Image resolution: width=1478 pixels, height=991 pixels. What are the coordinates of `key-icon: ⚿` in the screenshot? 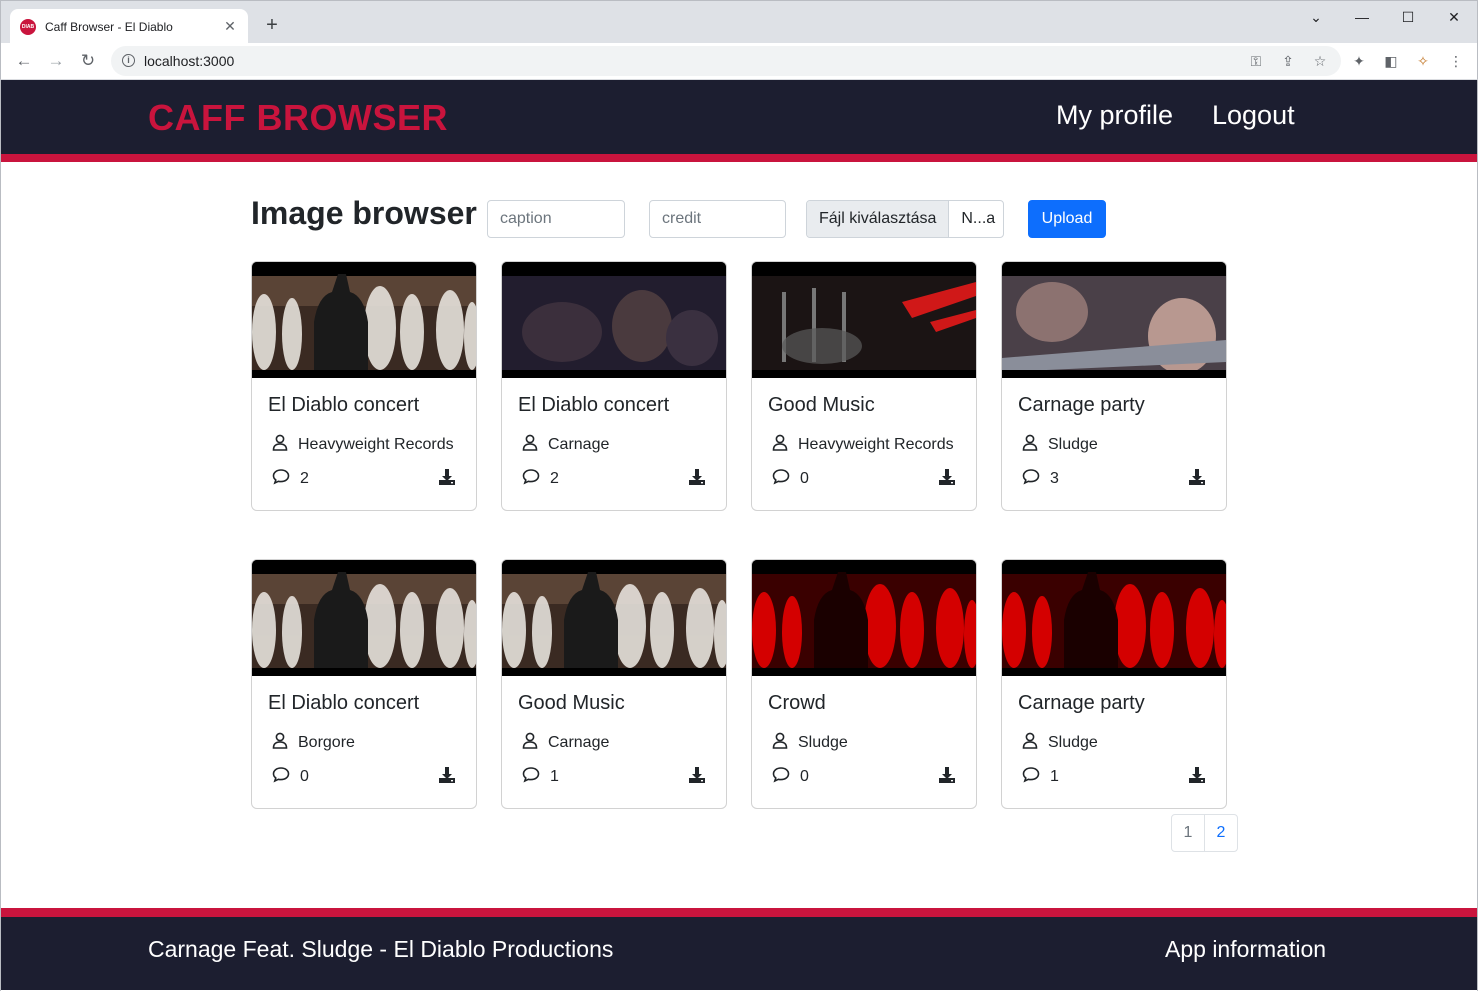 It's located at (1256, 61).